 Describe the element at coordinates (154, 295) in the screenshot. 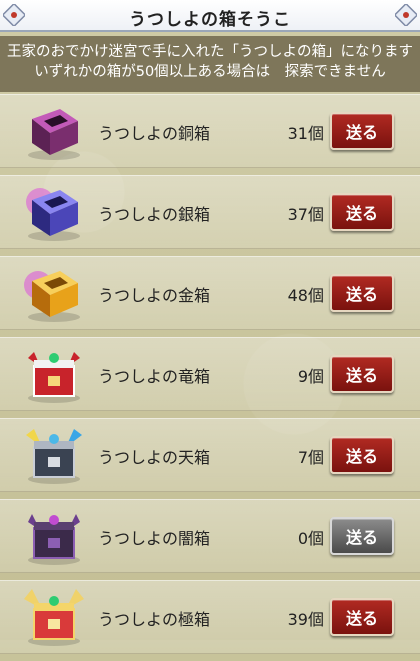

I see `item-name: うつしよの金箱` at that location.